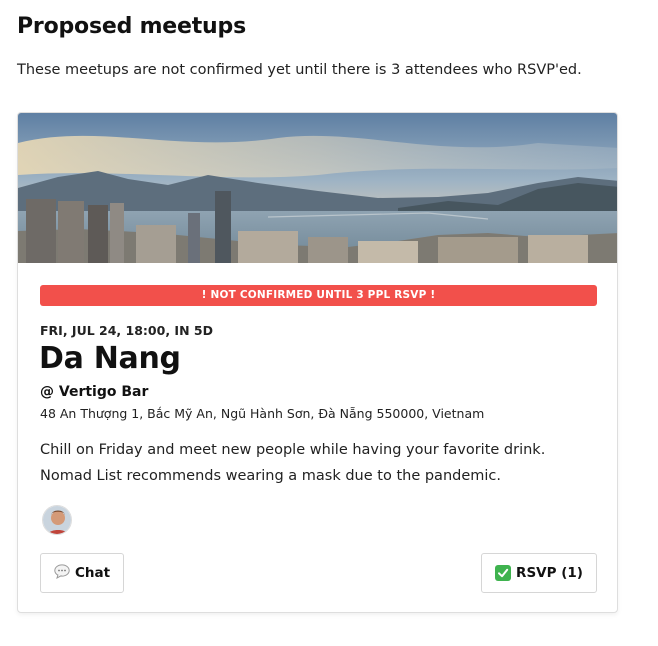 The height and width of the screenshot is (646, 658). Describe the element at coordinates (131, 26) in the screenshot. I see `page-title: Proposed meetups` at that location.